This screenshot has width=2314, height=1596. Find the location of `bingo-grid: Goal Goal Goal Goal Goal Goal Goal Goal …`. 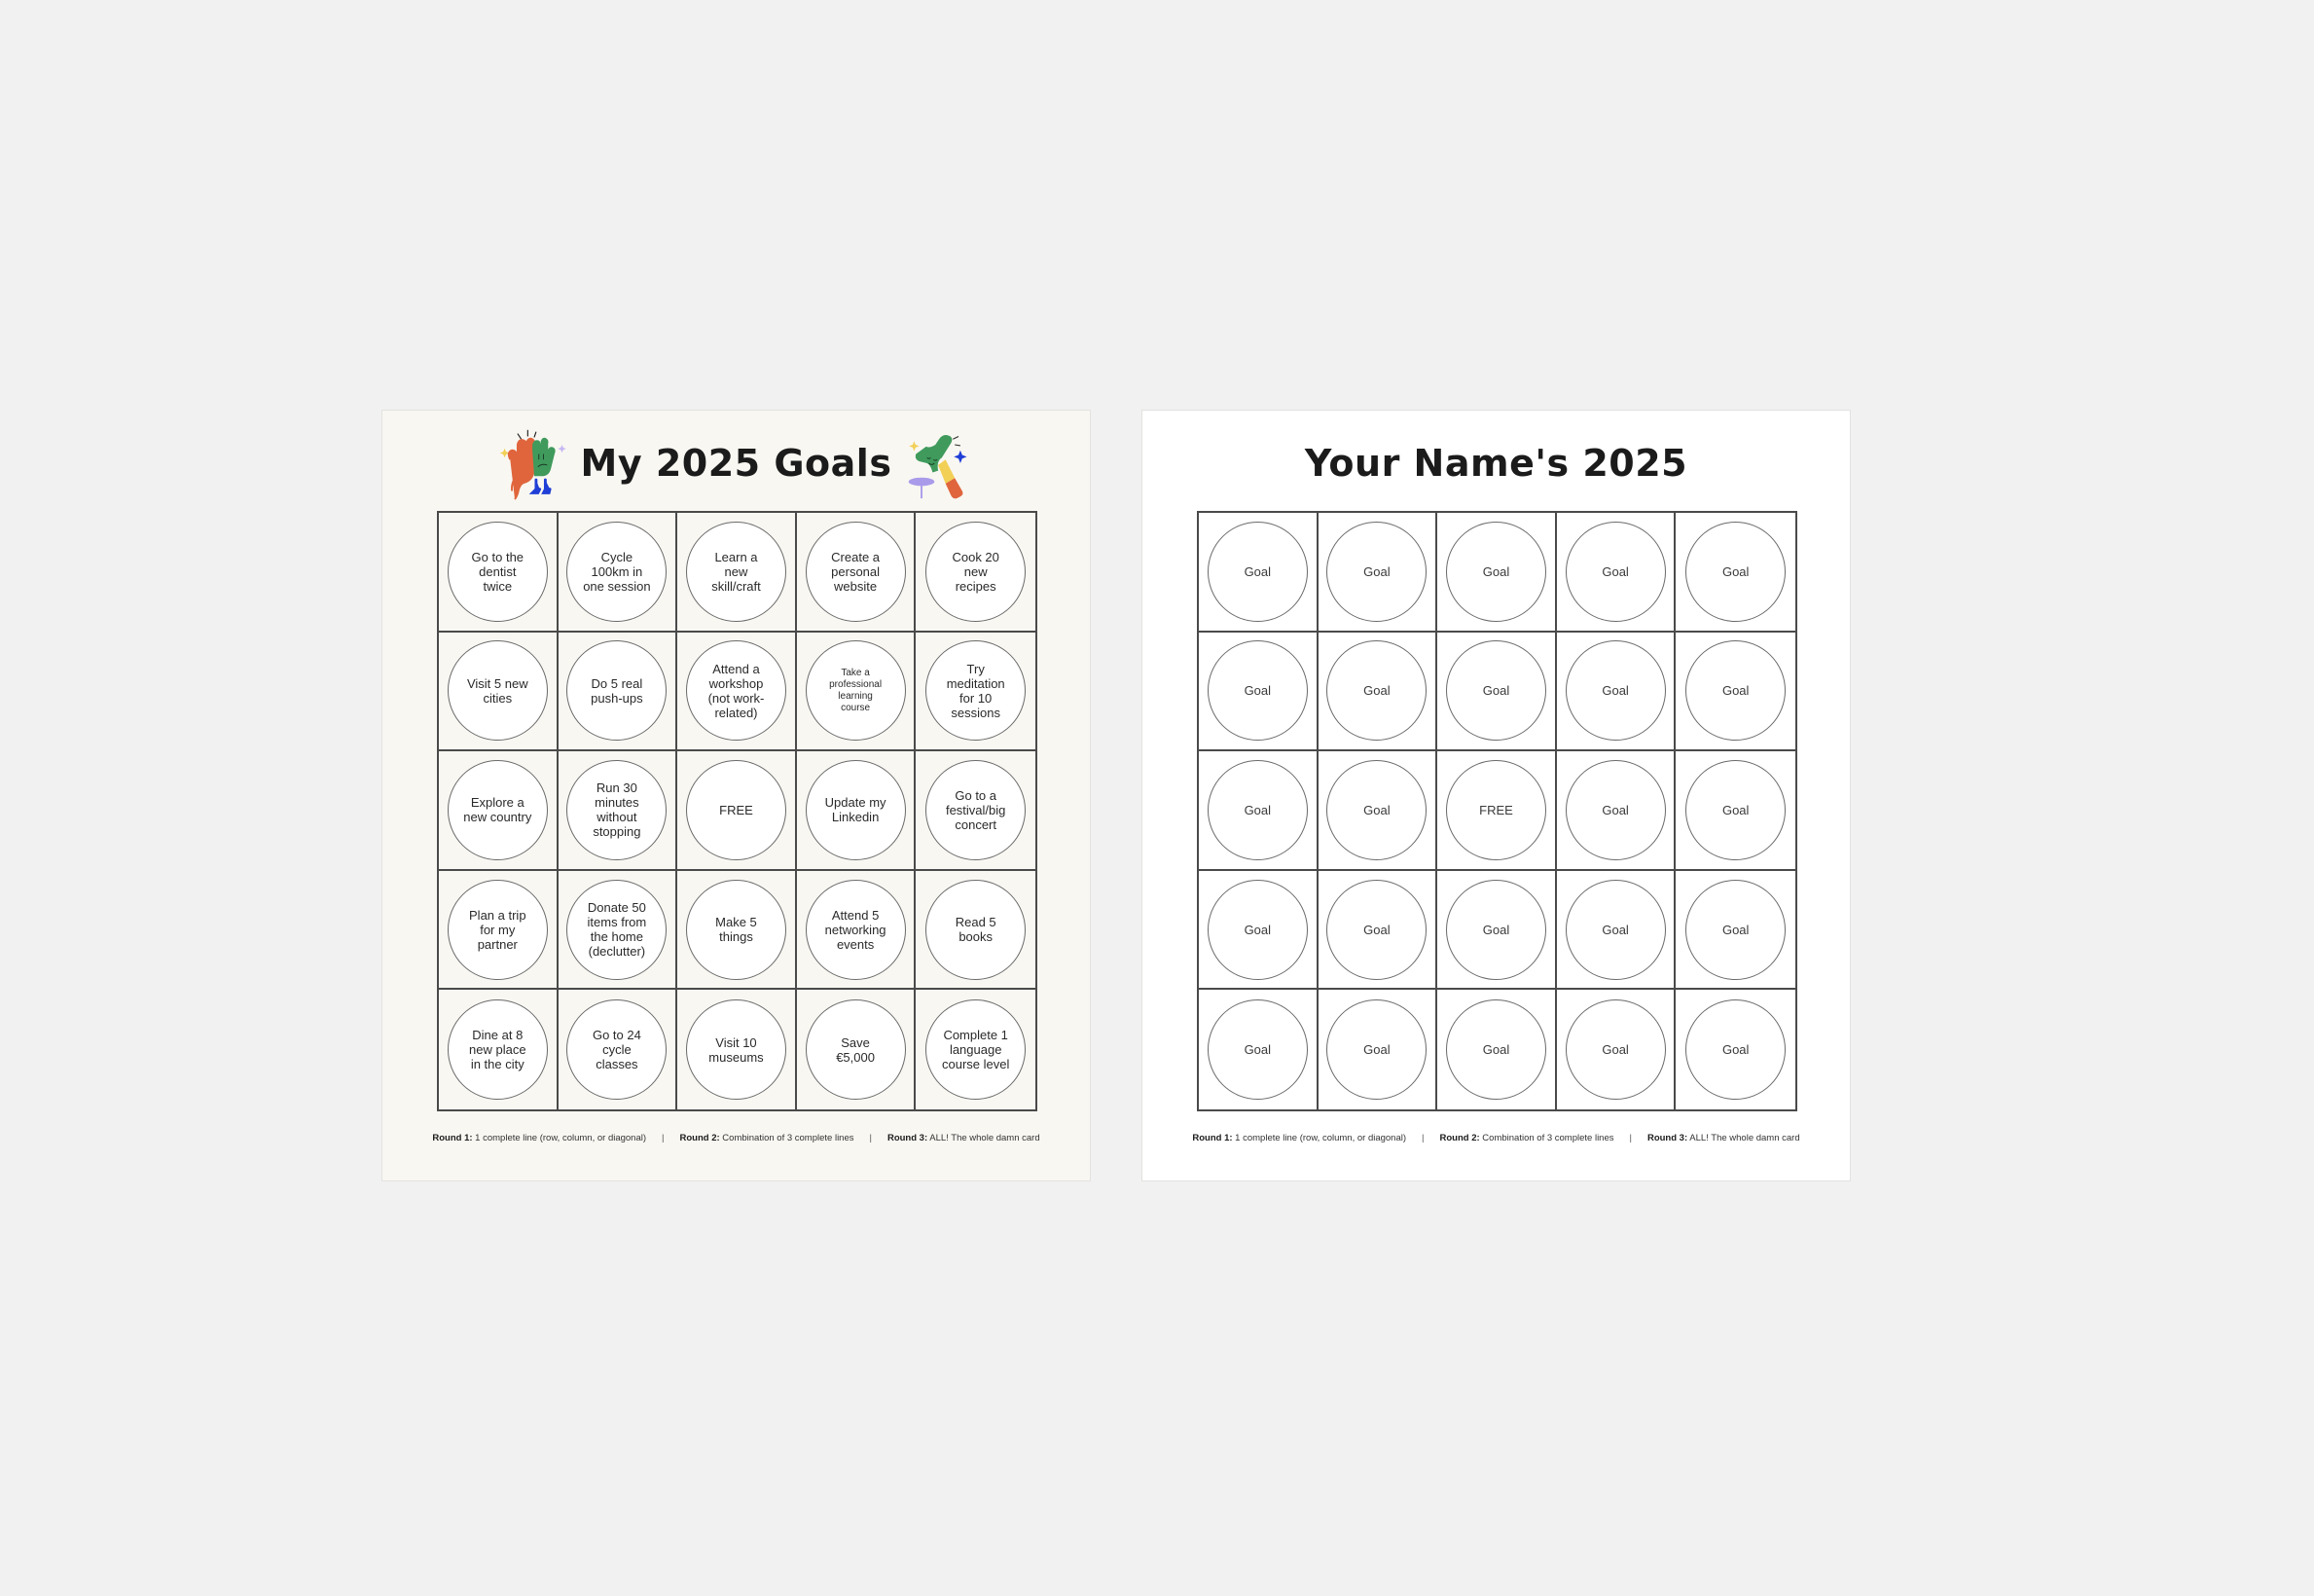

bingo-grid: Goal Goal Goal Goal Goal Goal Goal Goal … is located at coordinates (1497, 811).